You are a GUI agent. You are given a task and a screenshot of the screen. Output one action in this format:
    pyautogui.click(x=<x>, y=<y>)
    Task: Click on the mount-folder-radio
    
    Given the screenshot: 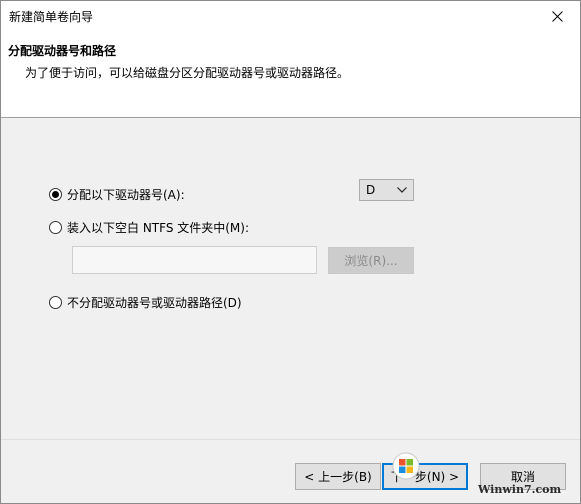 What is the action you would take?
    pyautogui.click(x=55, y=227)
    